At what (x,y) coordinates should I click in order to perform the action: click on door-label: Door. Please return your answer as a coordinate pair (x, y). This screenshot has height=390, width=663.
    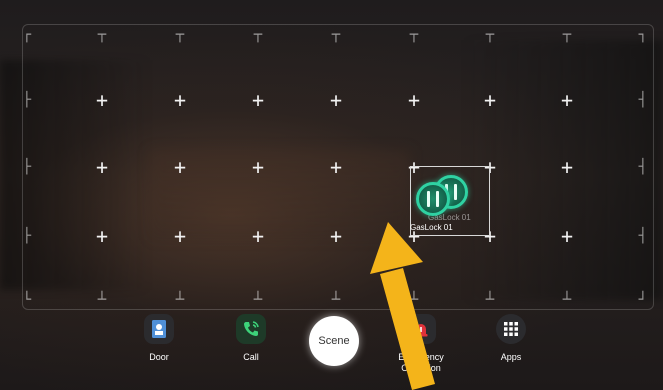
    Looking at the image, I should click on (159, 357).